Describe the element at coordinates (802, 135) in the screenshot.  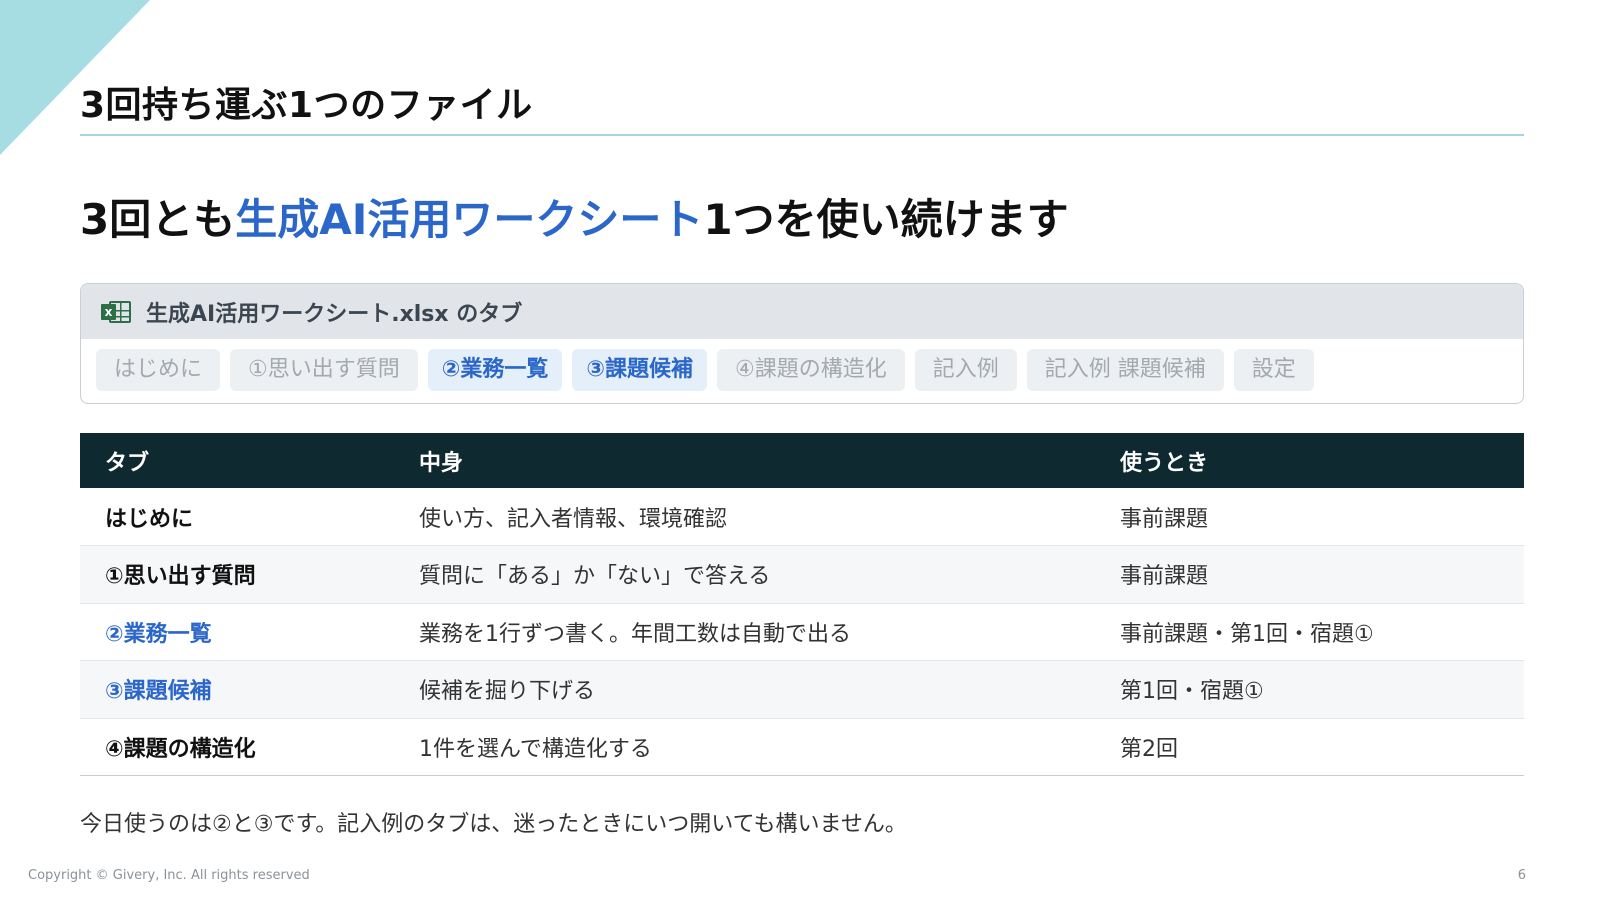
I see `title-divider` at that location.